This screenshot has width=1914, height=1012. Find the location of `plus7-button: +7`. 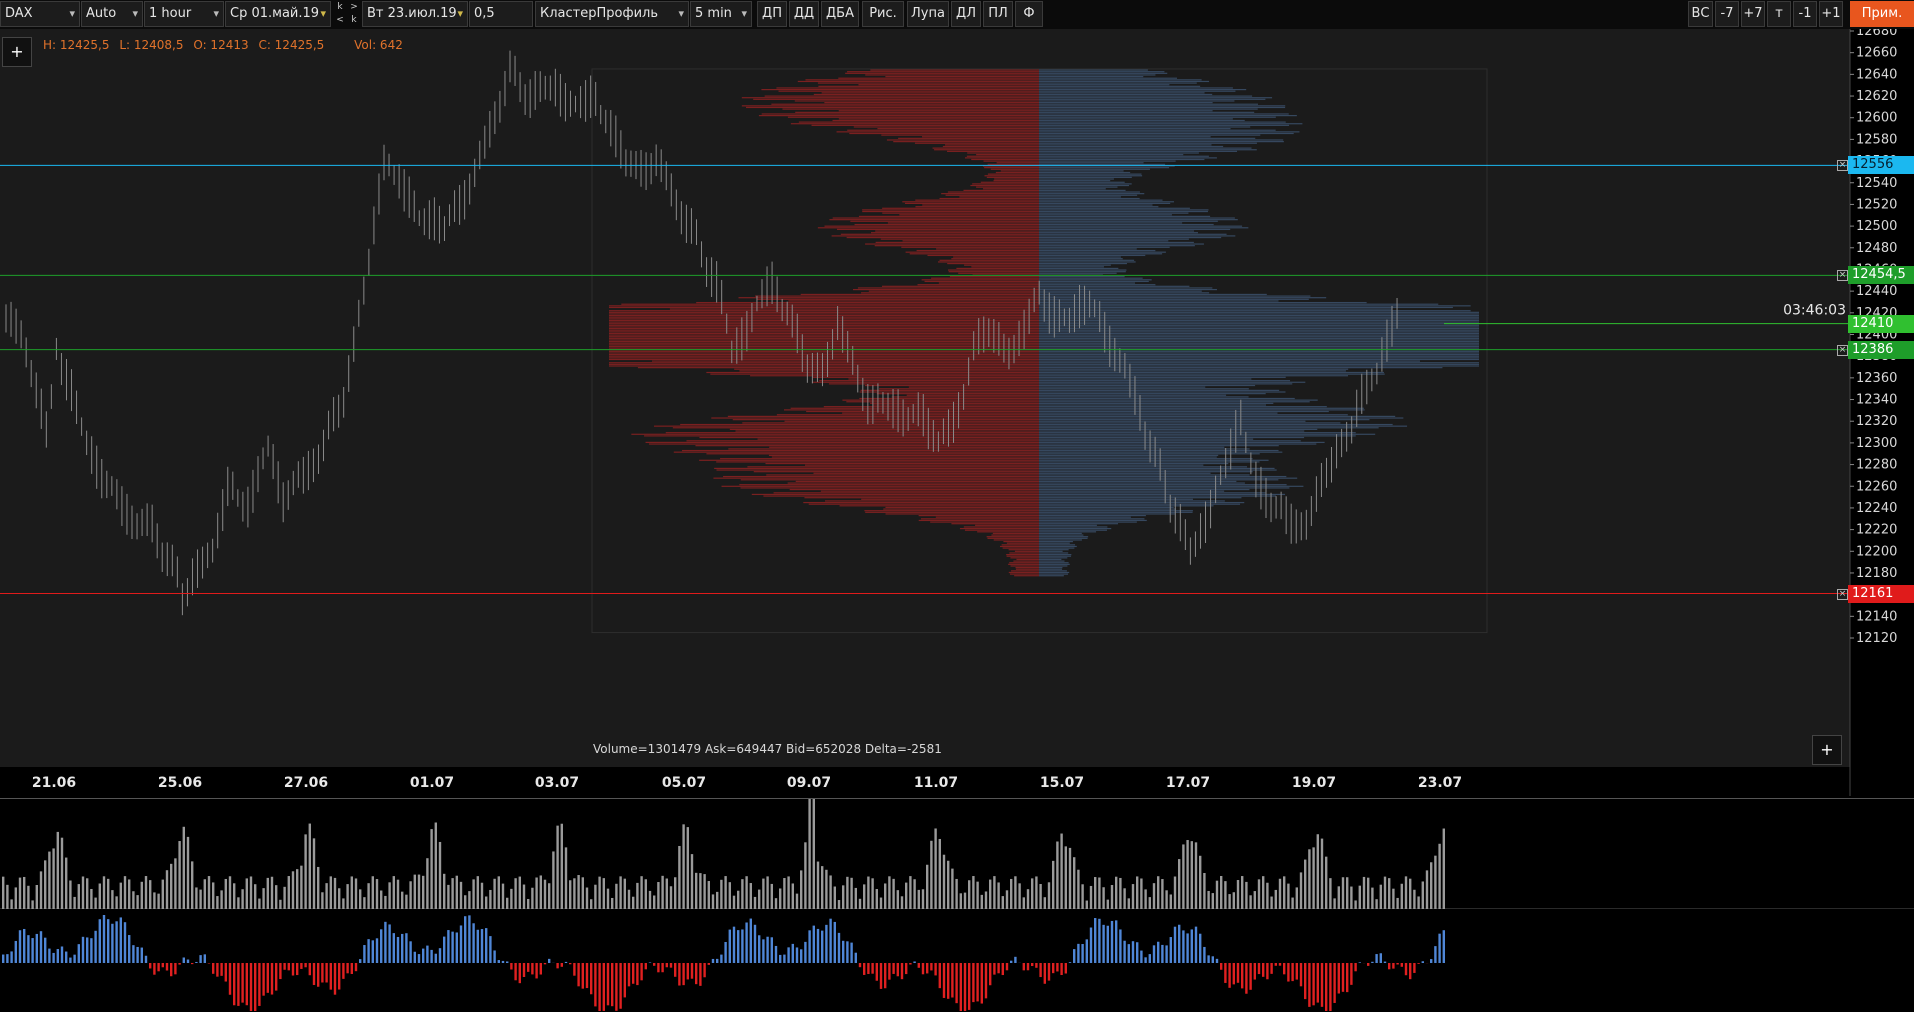

plus7-button: +7 is located at coordinates (1753, 14).